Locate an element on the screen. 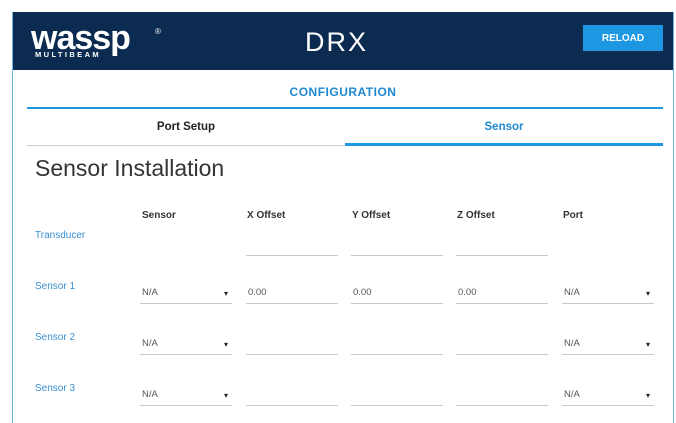 The image size is (676, 423). wassp-logo: wassp ® MULTIBEAM is located at coordinates (111, 40).